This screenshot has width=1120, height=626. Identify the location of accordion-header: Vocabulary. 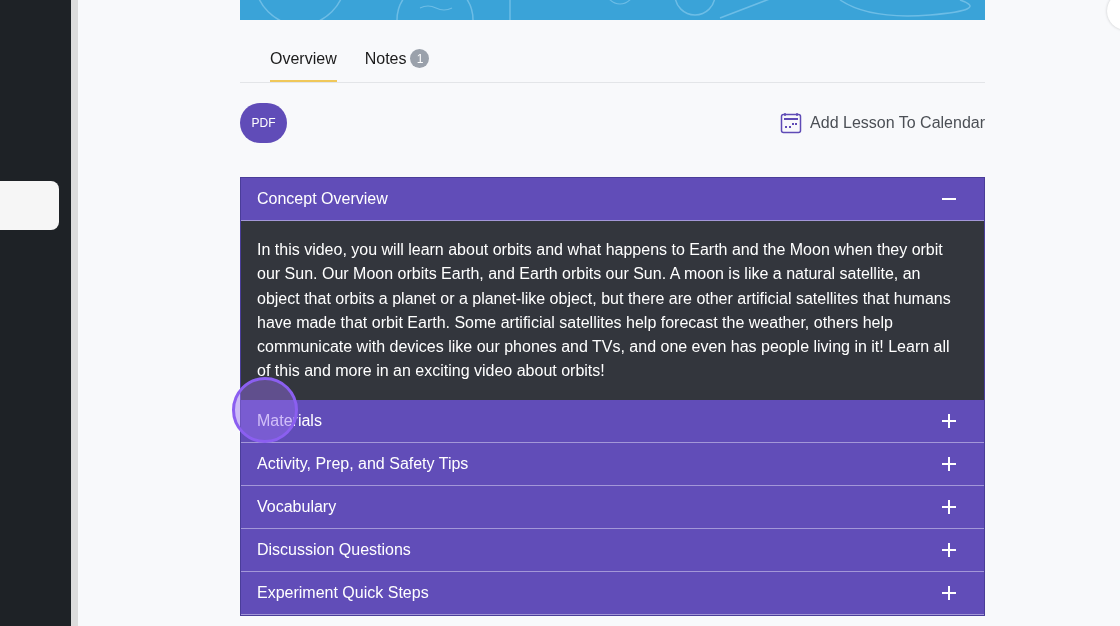
(612, 507).